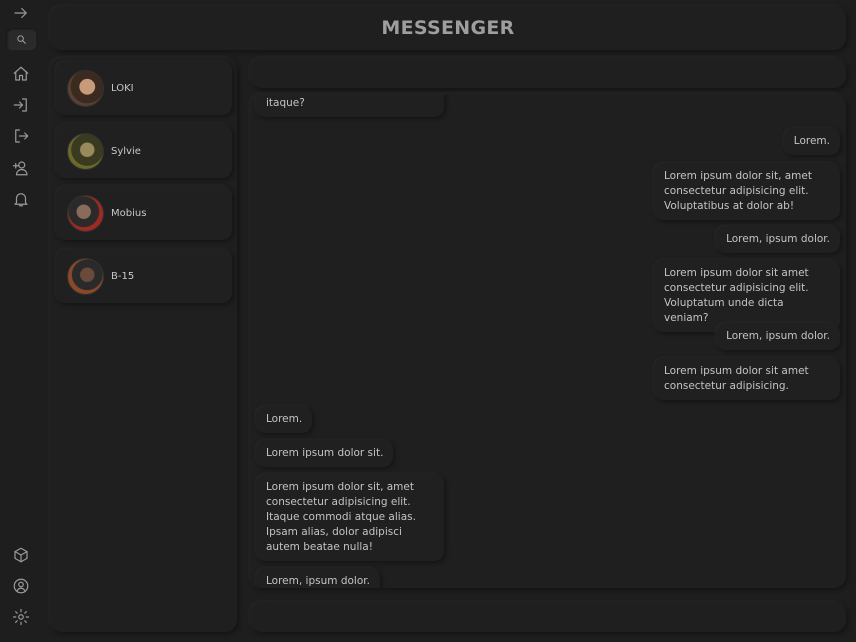  What do you see at coordinates (21, 199) in the screenshot?
I see `bell-icon` at bounding box center [21, 199].